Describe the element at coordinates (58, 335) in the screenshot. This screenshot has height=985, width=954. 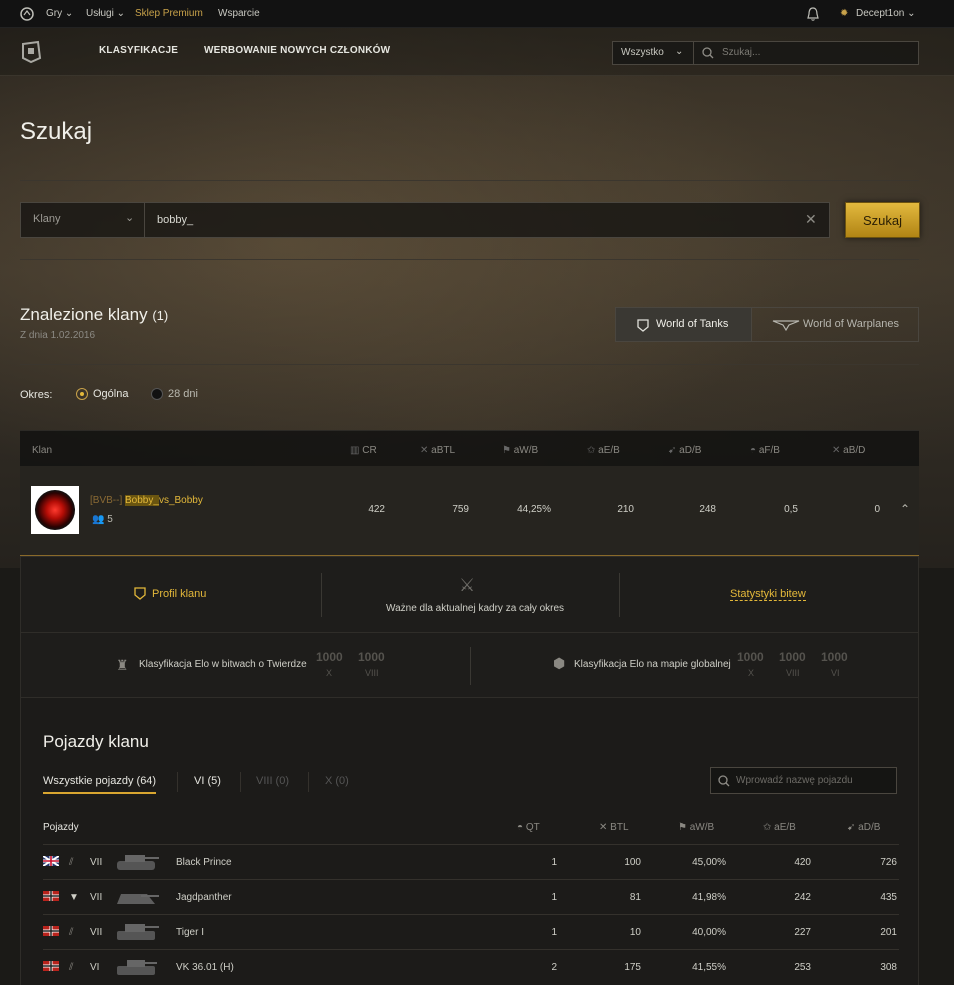
I see `results-date: Z dnia 1.02.2016` at that location.